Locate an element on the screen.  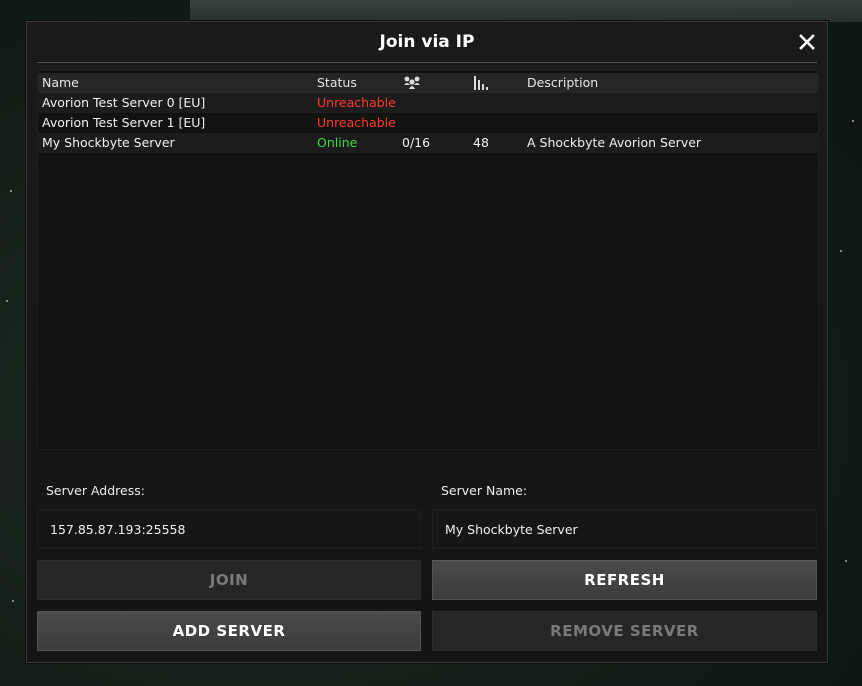
server-players: 0/16 is located at coordinates (416, 142).